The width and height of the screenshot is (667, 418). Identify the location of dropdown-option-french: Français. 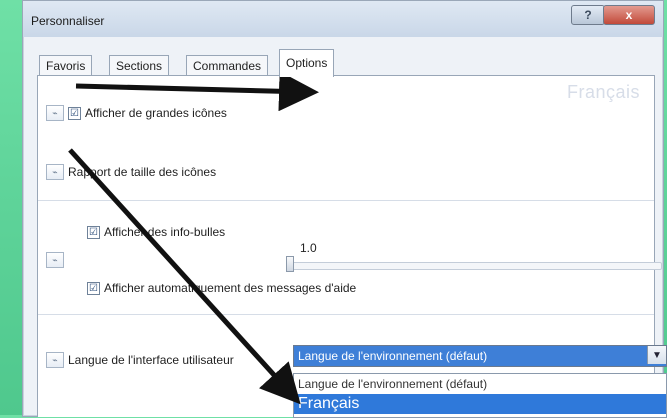
(480, 404).